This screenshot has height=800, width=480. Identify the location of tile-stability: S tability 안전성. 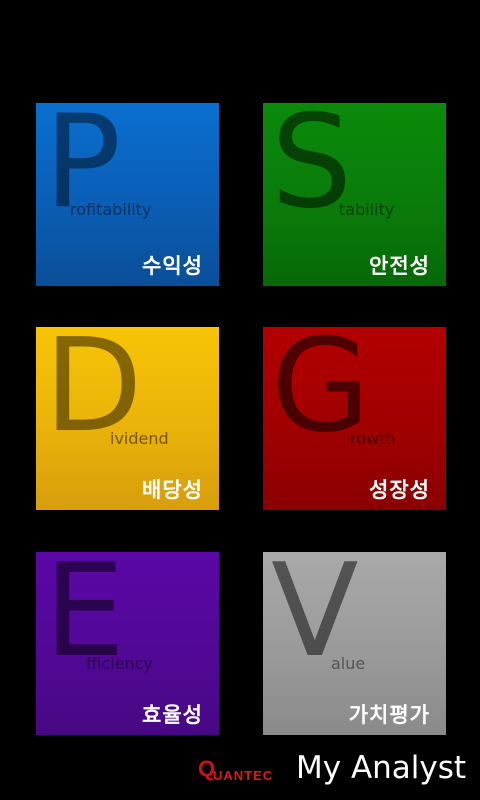
(354, 194).